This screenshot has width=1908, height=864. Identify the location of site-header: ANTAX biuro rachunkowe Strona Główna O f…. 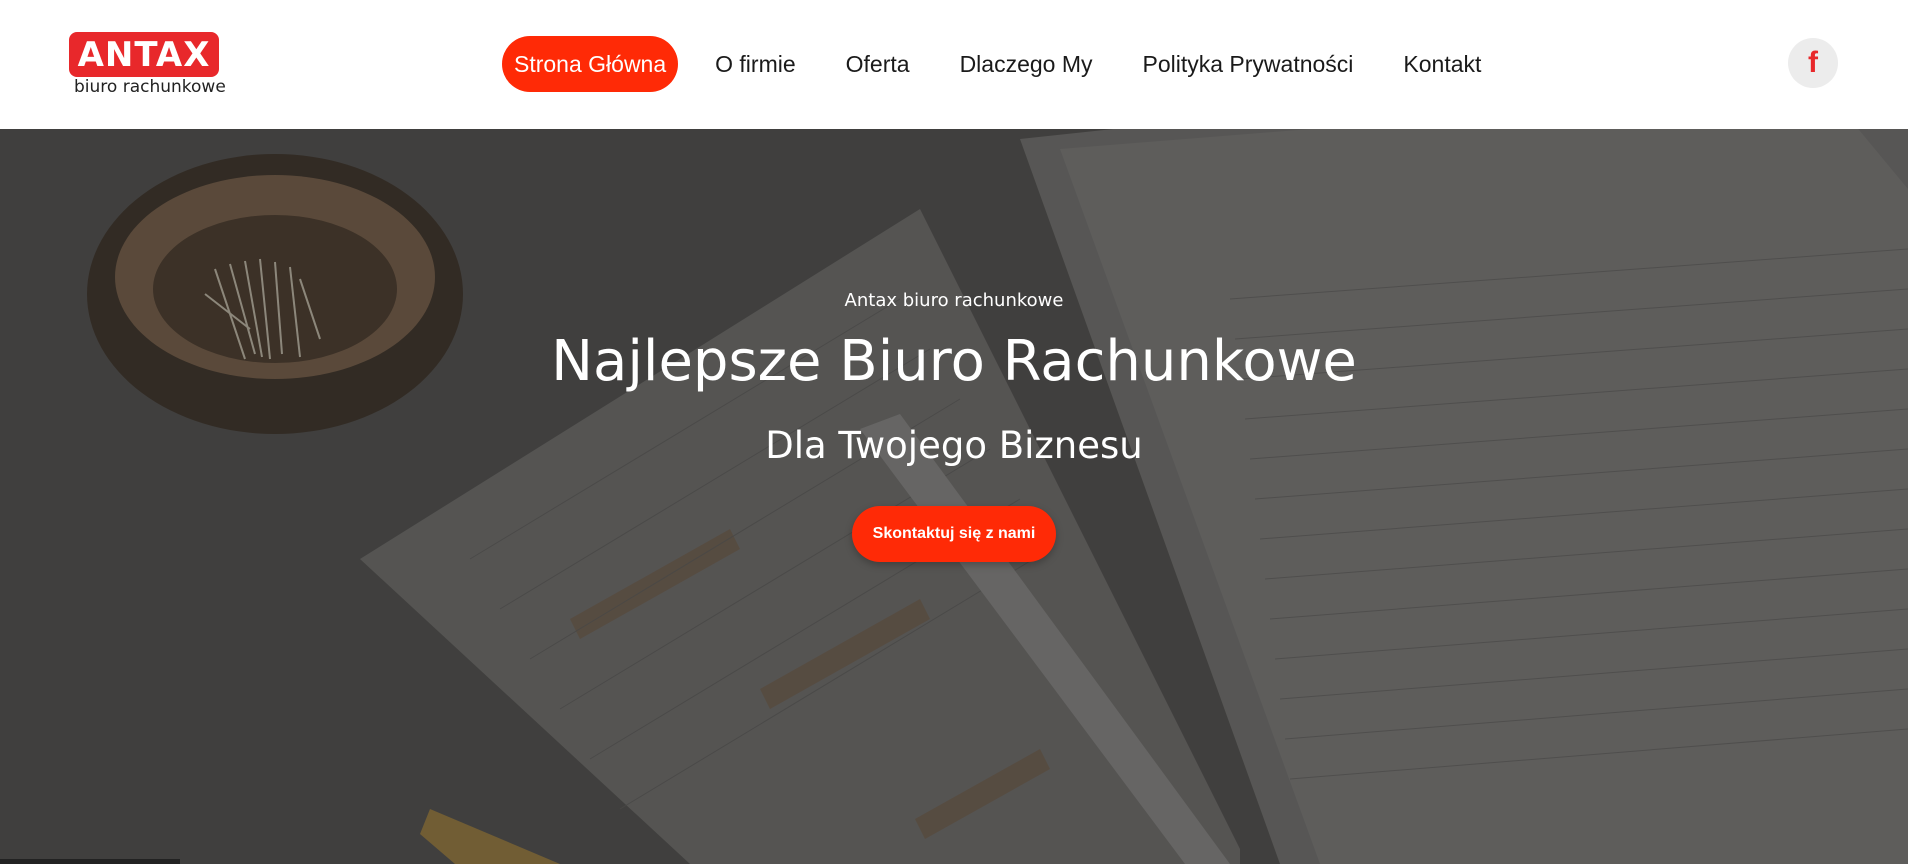
(954, 64).